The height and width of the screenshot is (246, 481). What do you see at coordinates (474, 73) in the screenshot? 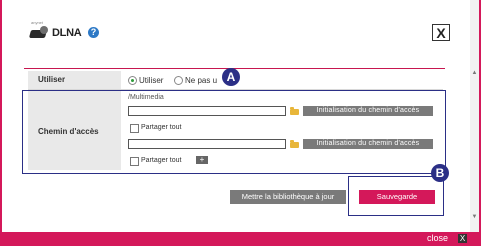
I see `scroll-up-icon: ▲` at bounding box center [474, 73].